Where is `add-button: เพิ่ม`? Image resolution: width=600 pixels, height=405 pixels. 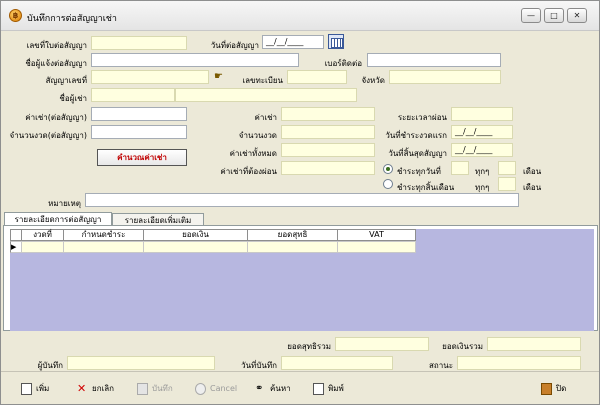
add-button: เพิ่ม is located at coordinates (35, 389).